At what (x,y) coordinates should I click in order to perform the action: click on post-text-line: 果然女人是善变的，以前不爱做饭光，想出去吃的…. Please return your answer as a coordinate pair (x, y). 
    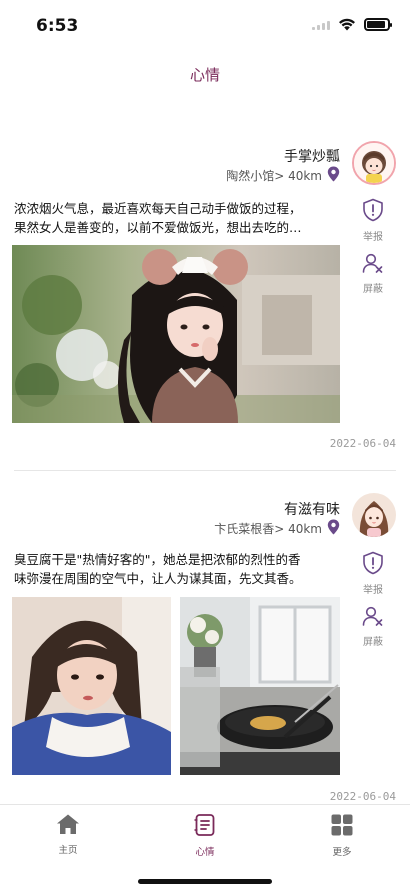
    Looking at the image, I should click on (158, 227).